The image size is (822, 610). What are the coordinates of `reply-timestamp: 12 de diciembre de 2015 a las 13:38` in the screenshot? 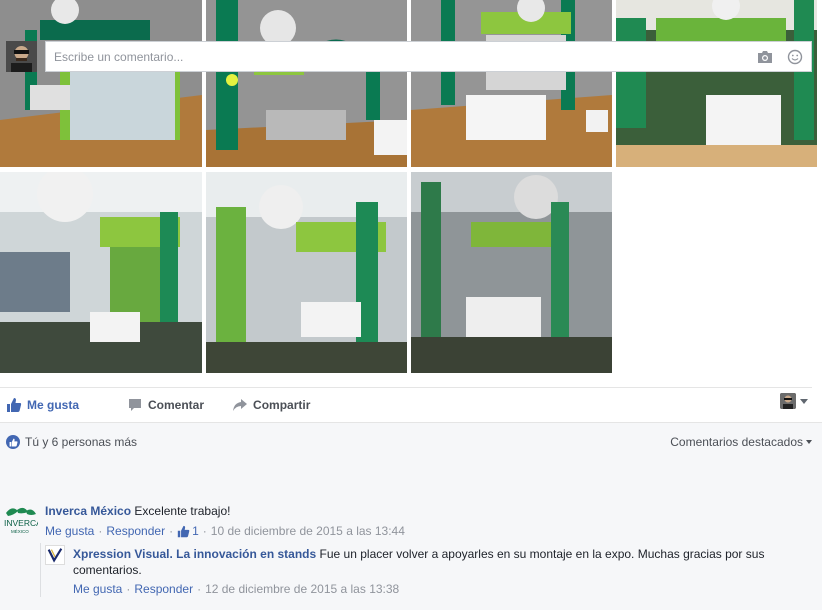 It's located at (302, 589).